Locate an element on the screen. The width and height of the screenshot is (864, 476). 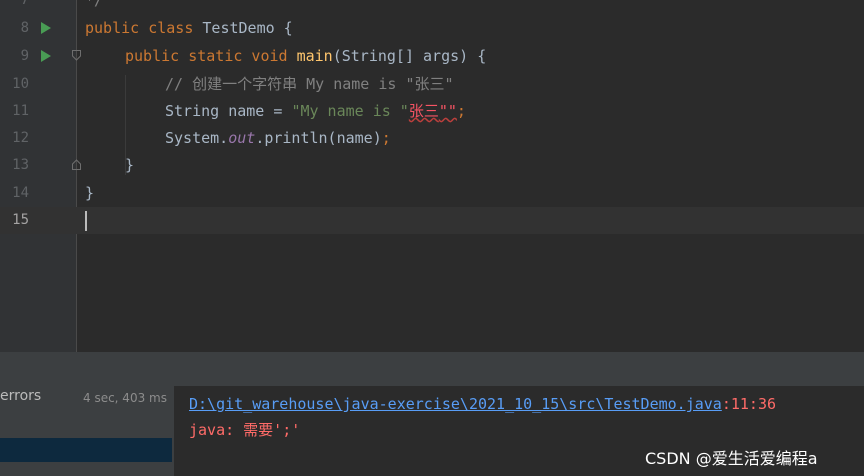
line-number: 9 is located at coordinates (24, 56).